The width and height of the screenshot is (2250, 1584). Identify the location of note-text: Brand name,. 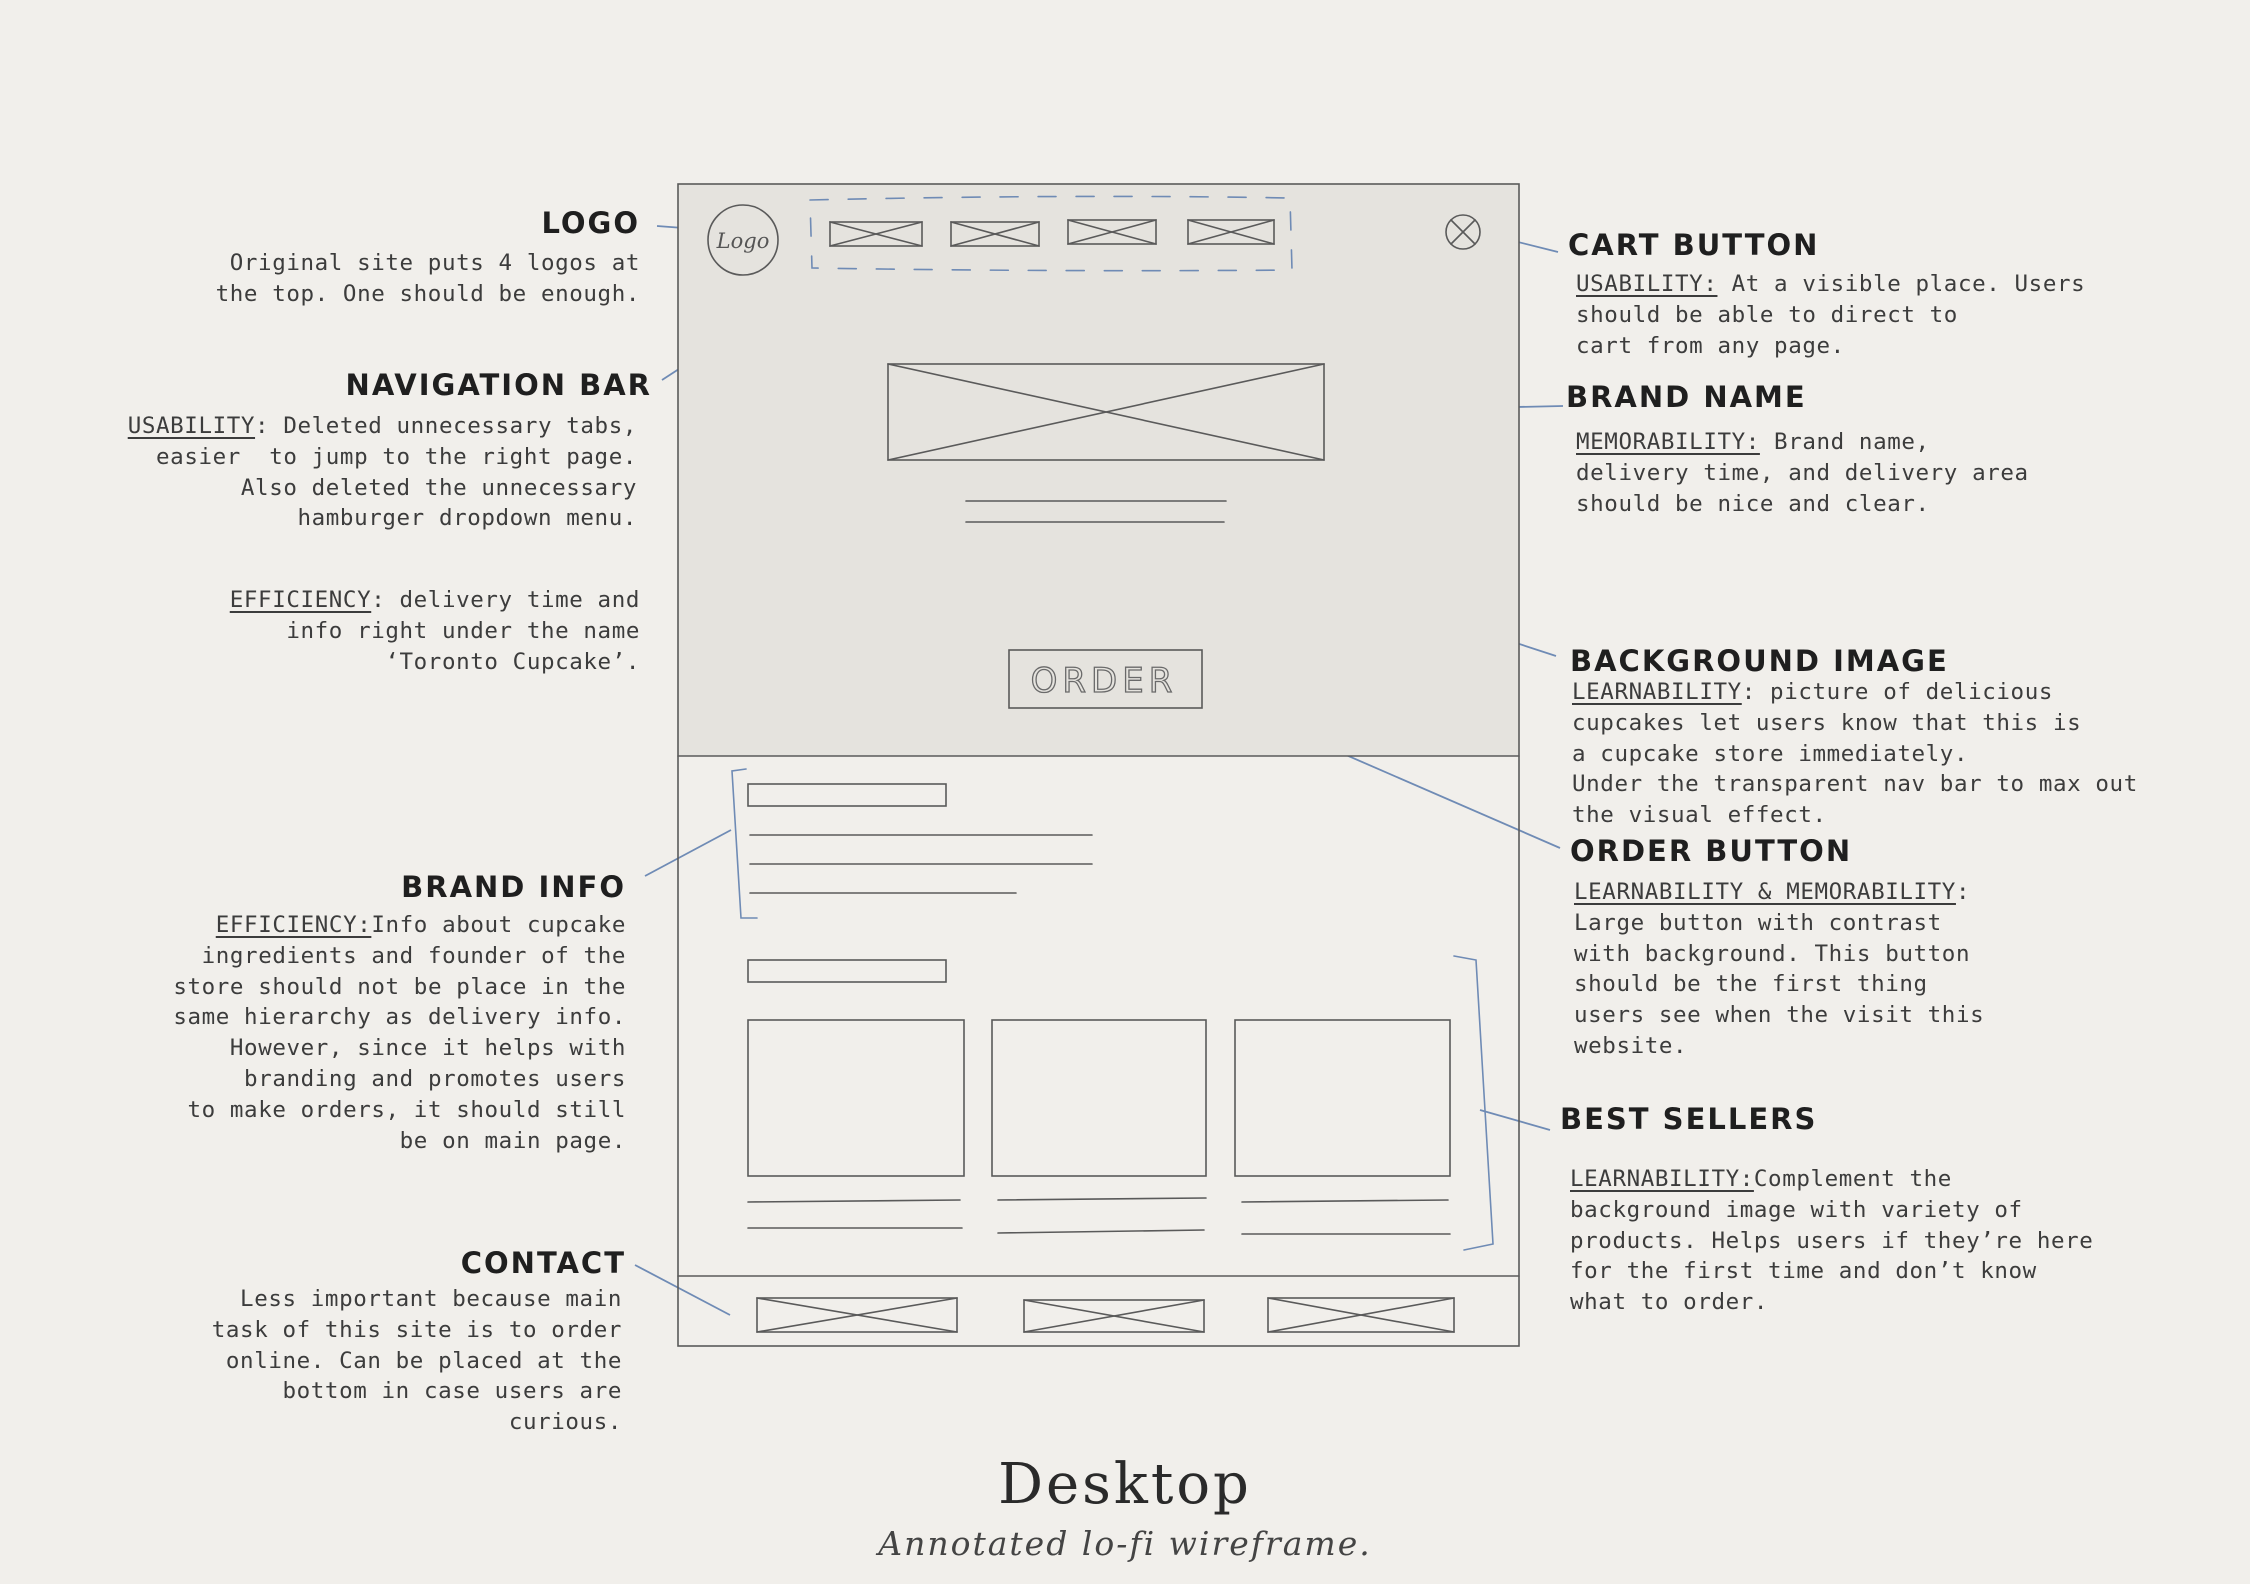
(1844, 442).